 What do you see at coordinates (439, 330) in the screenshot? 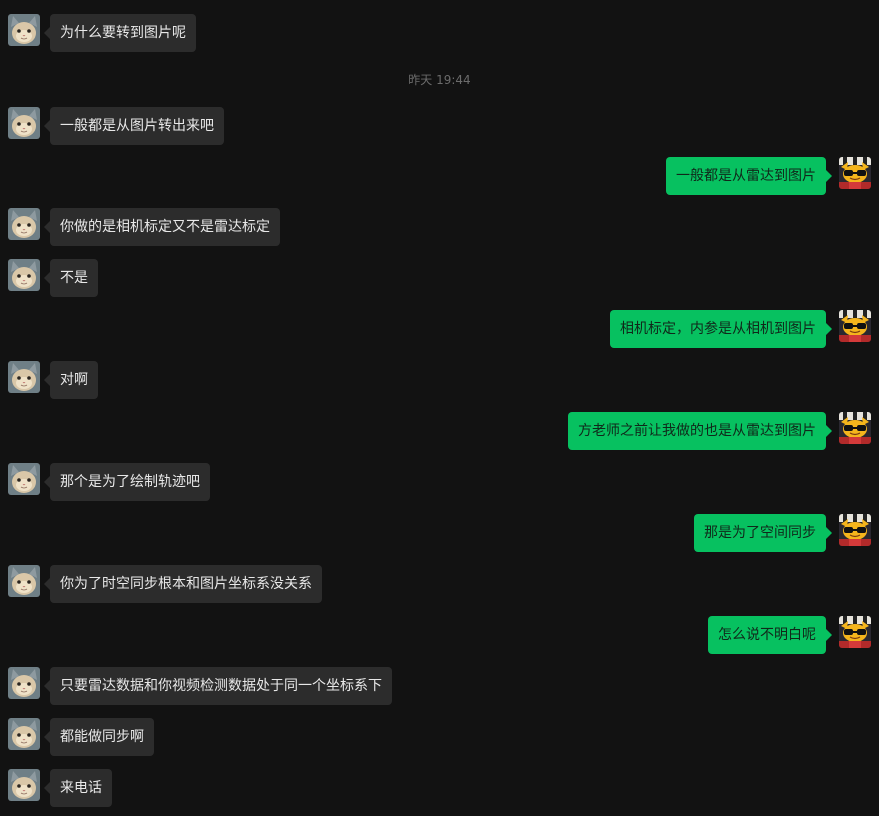
I see `outgoing-message: 相机标定，内参是从相机到图片` at bounding box center [439, 330].